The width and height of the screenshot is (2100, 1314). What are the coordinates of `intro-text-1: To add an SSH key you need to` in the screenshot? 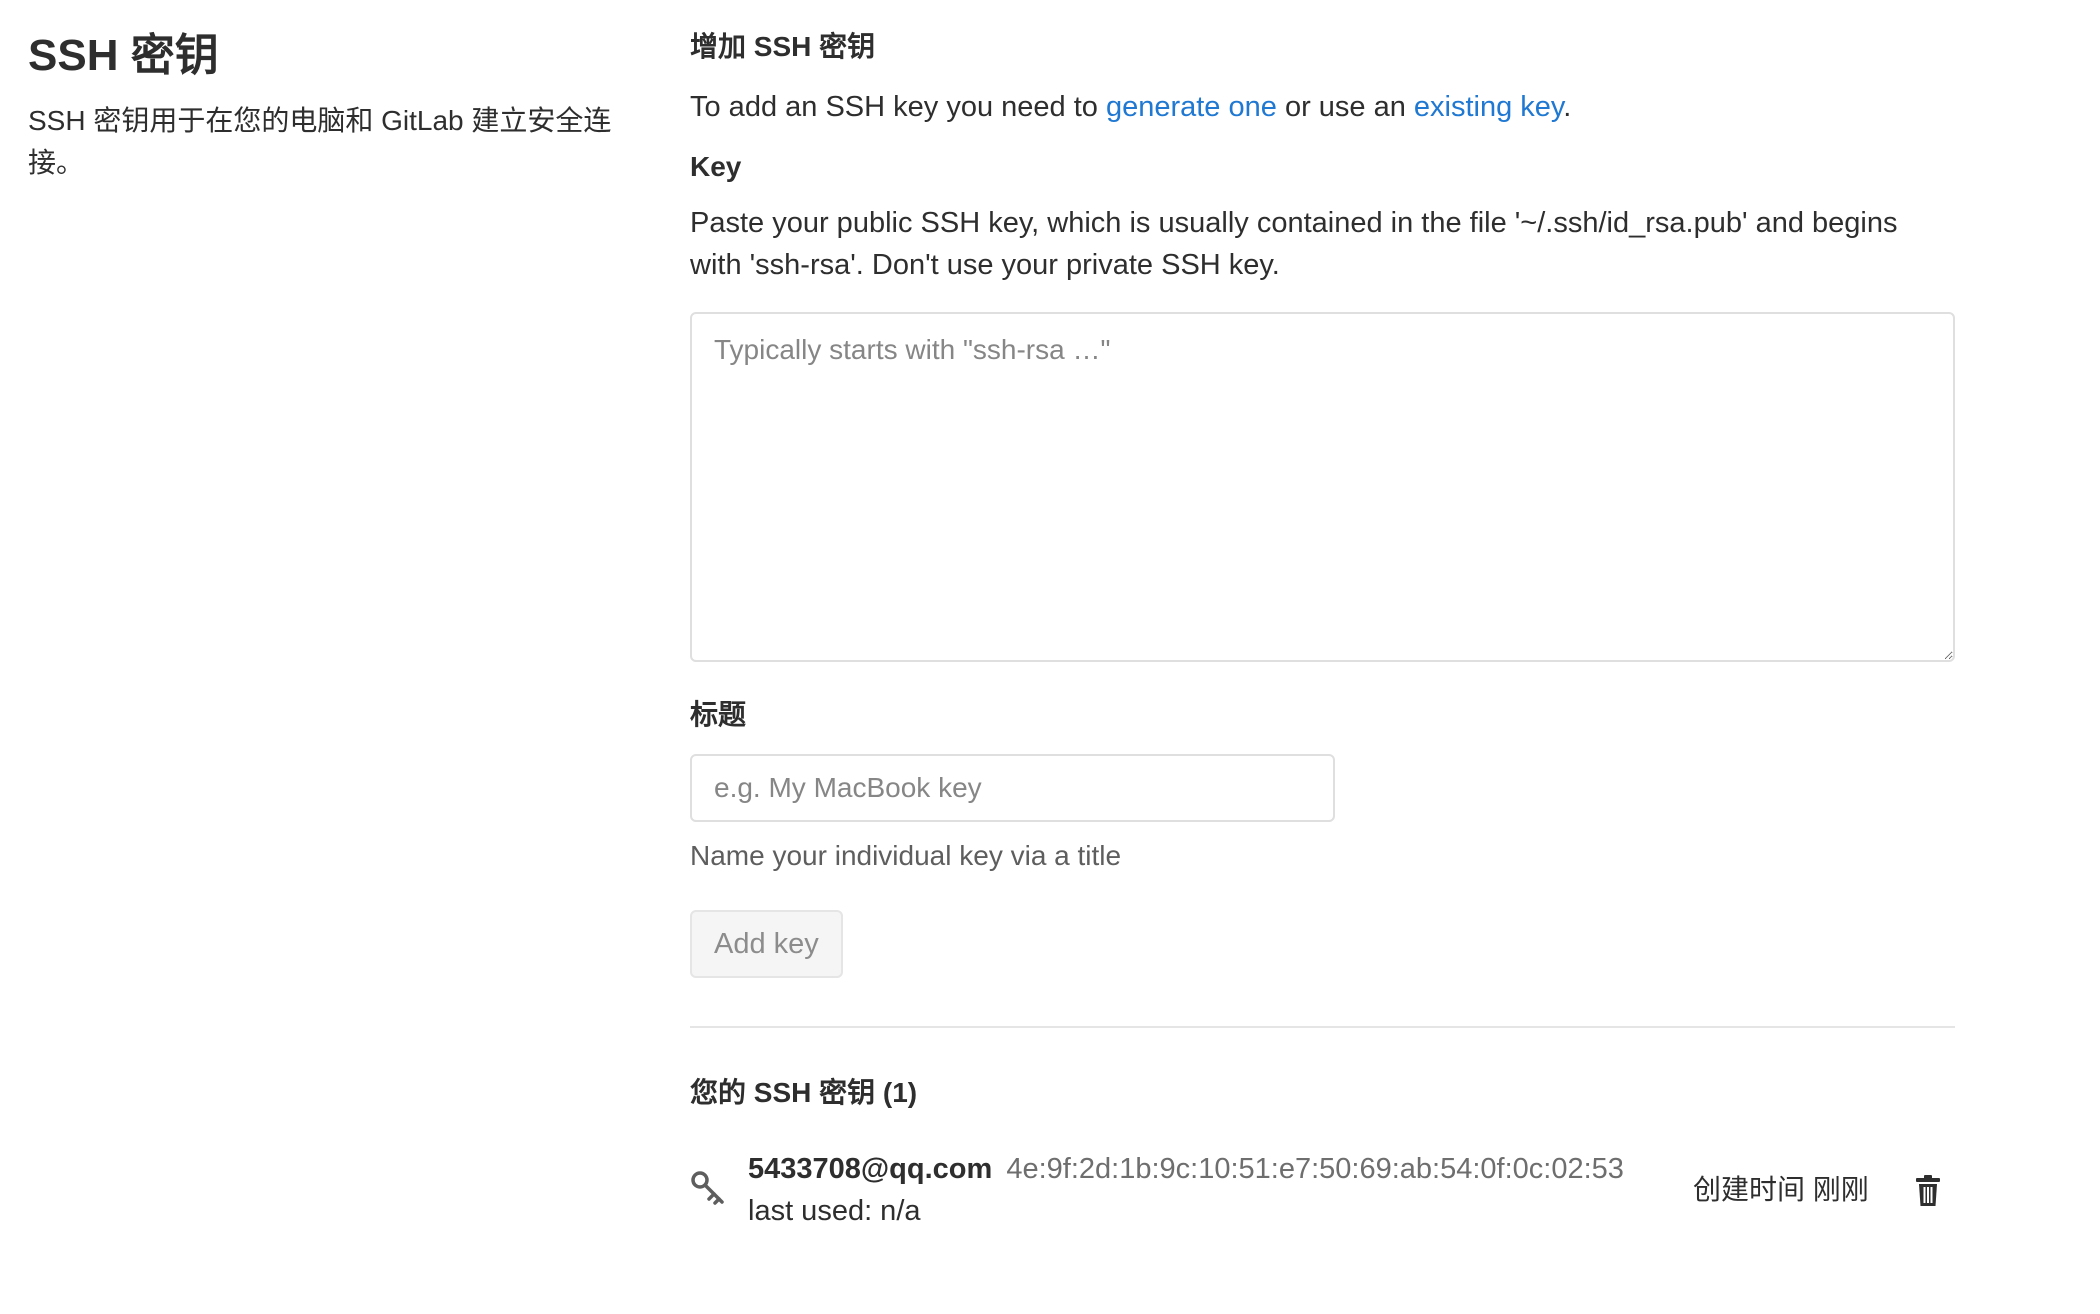 It's located at (898, 107).